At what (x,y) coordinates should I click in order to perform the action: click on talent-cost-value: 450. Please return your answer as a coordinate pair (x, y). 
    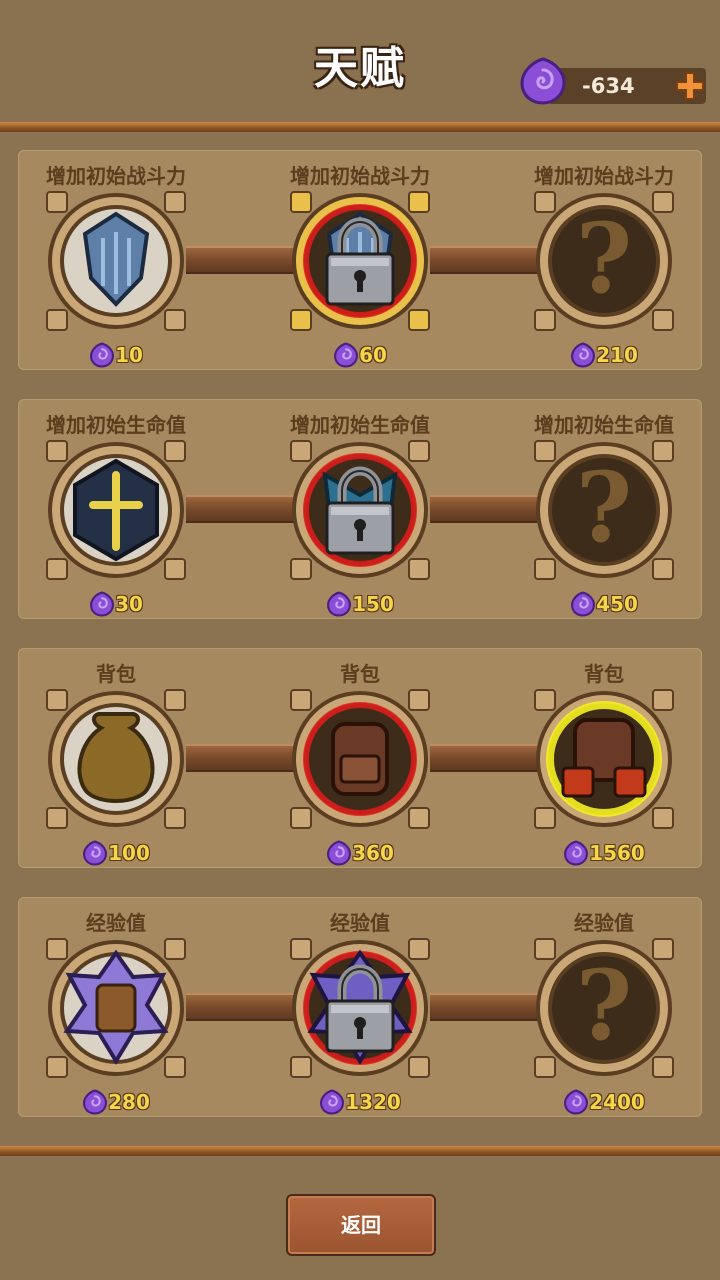
    Looking at the image, I should click on (617, 604).